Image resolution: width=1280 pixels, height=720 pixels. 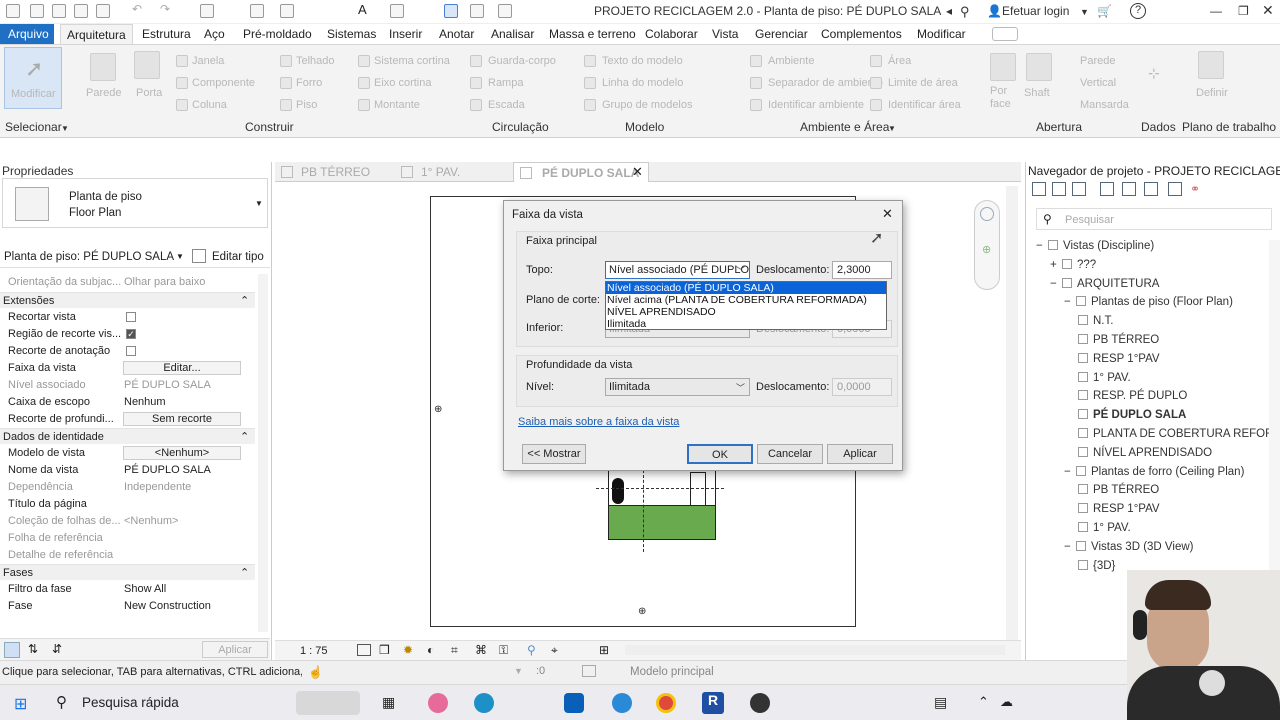 What do you see at coordinates (306, 105) in the screenshot?
I see `floor-button: Piso` at bounding box center [306, 105].